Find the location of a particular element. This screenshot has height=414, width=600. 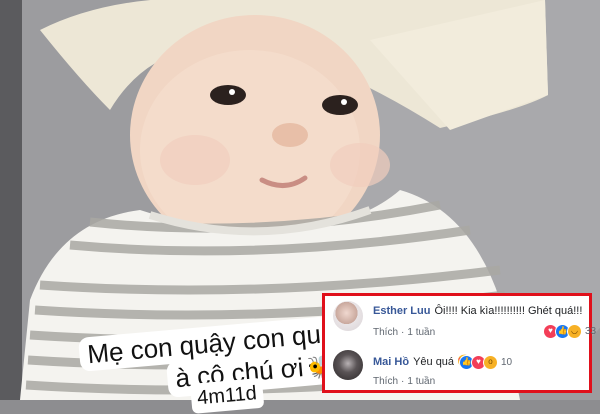

haha-reaction-icon: ◡ is located at coordinates (574, 331).